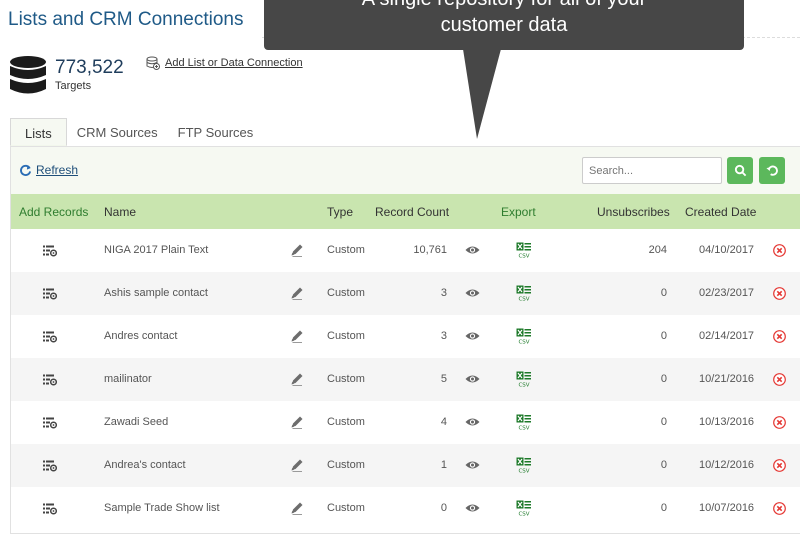 Image resolution: width=800 pixels, height=534 pixels. What do you see at coordinates (518, 212) in the screenshot?
I see `col-export: Export` at bounding box center [518, 212].